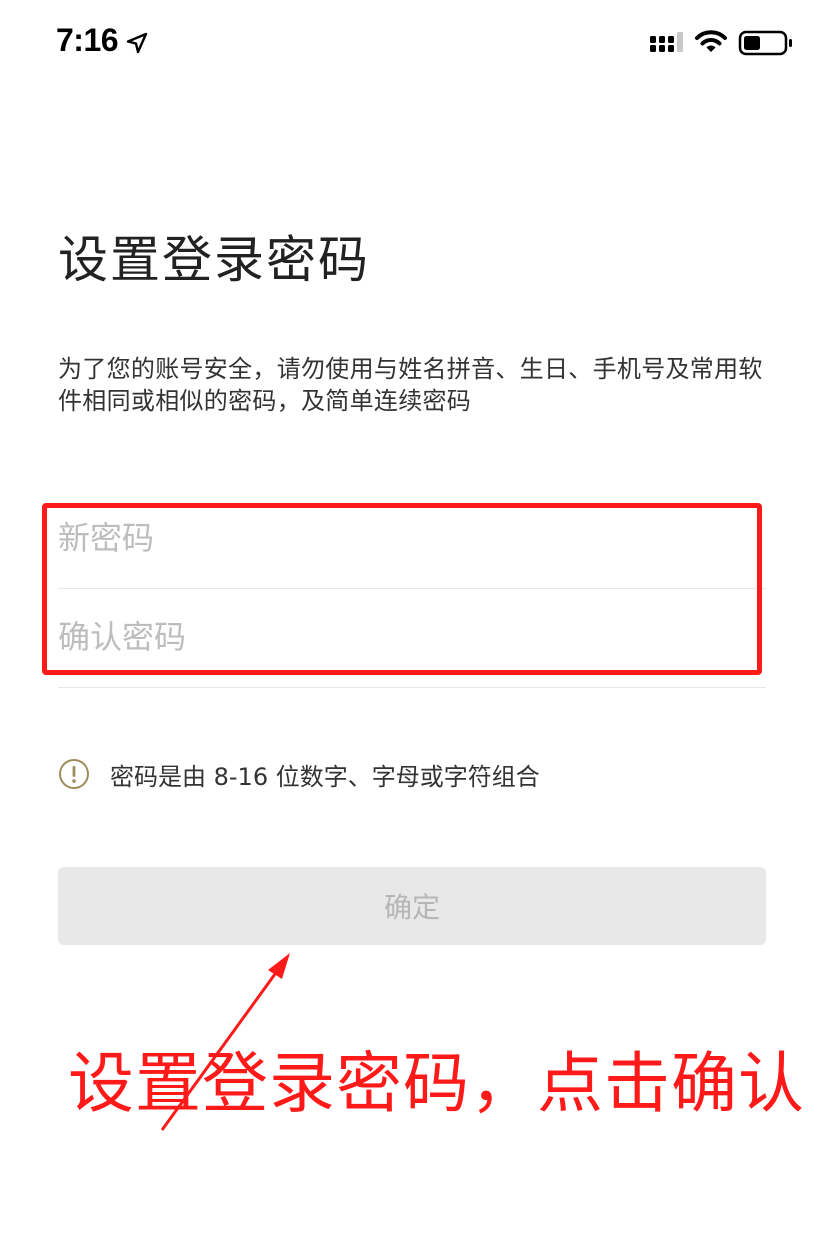  Describe the element at coordinates (436, 1083) in the screenshot. I see `annotation-text: 设置登录密码，点击确认` at that location.